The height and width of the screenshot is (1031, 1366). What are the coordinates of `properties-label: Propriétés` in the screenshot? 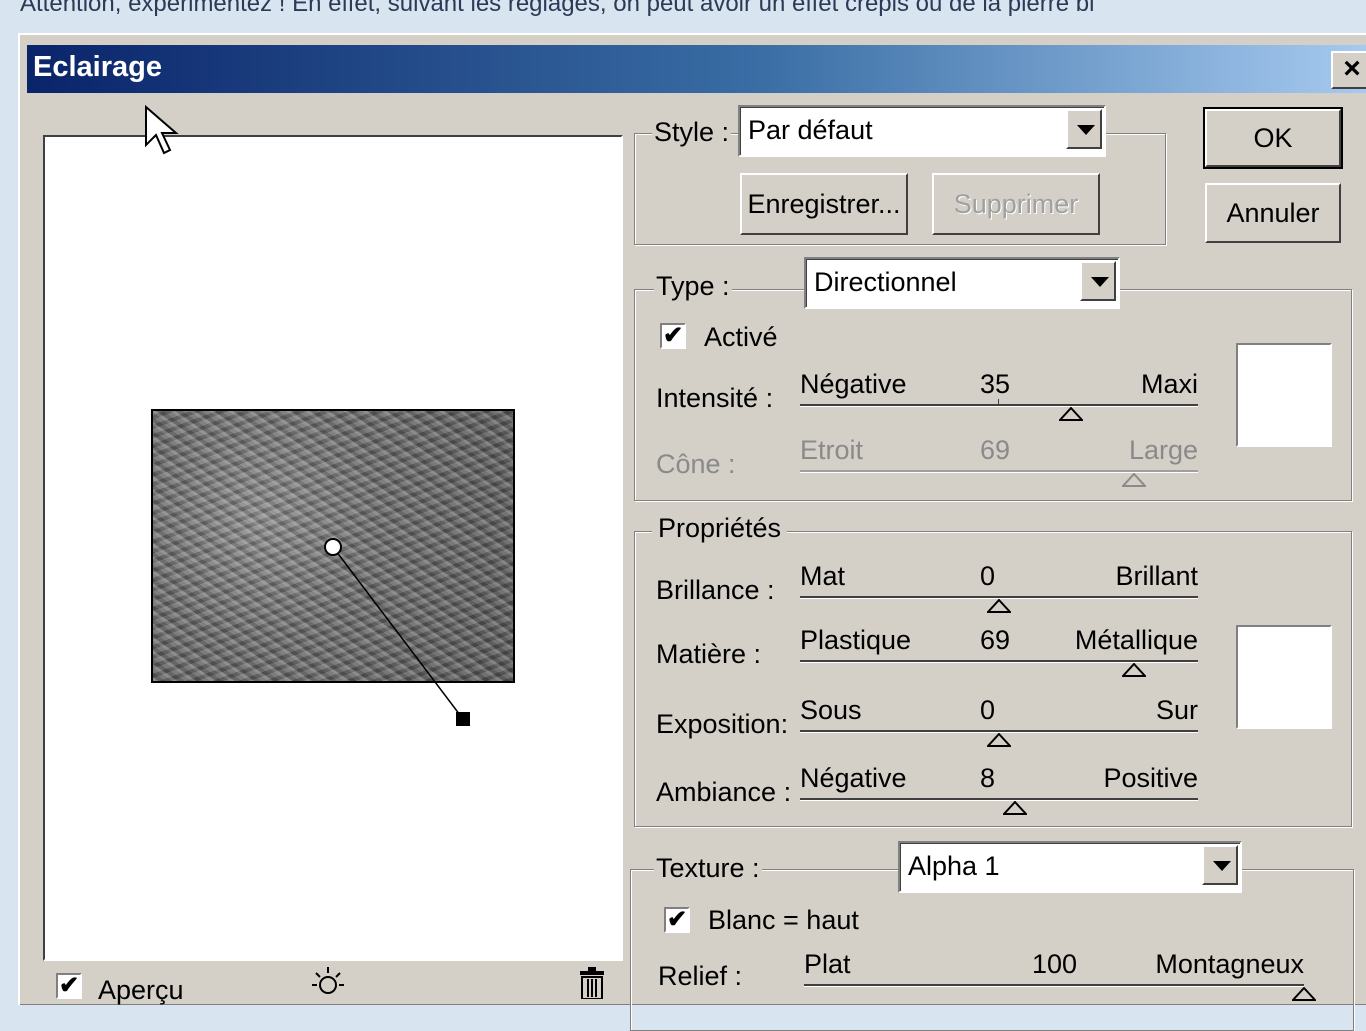 It's located at (720, 528).